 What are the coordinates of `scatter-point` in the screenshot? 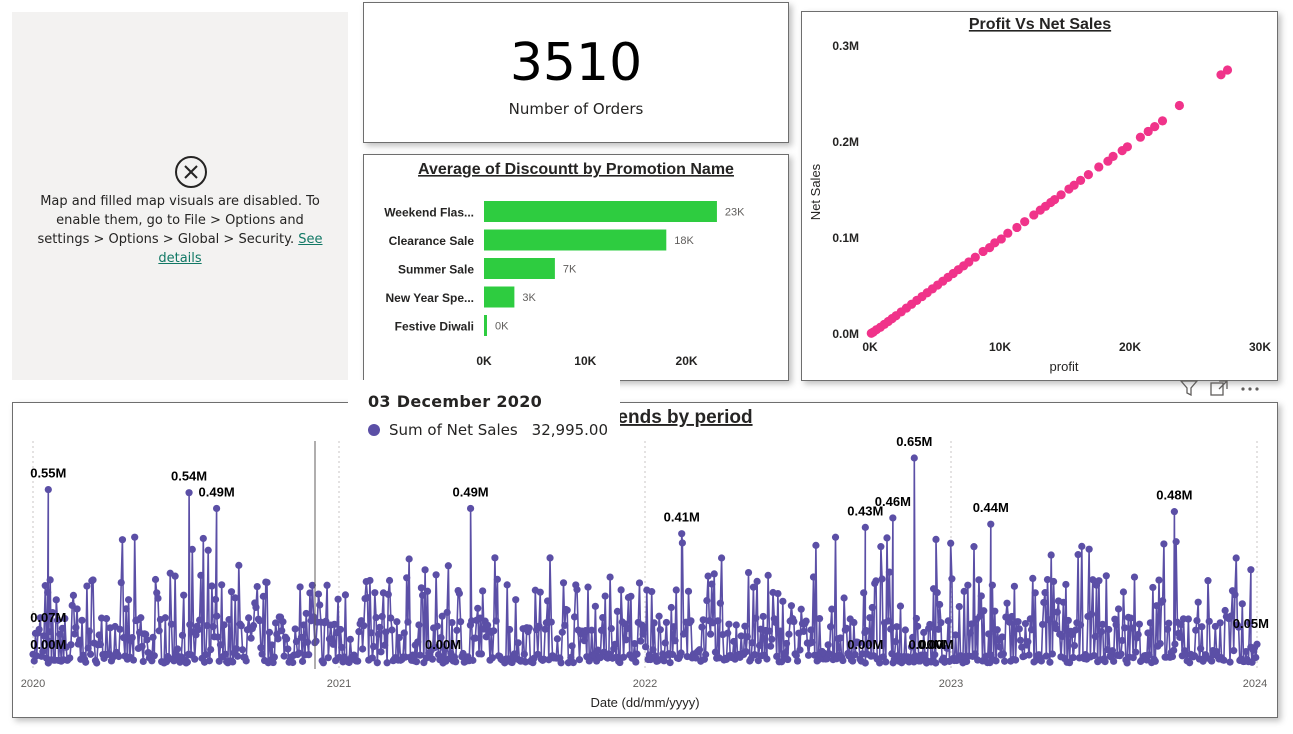 It's located at (1122, 151).